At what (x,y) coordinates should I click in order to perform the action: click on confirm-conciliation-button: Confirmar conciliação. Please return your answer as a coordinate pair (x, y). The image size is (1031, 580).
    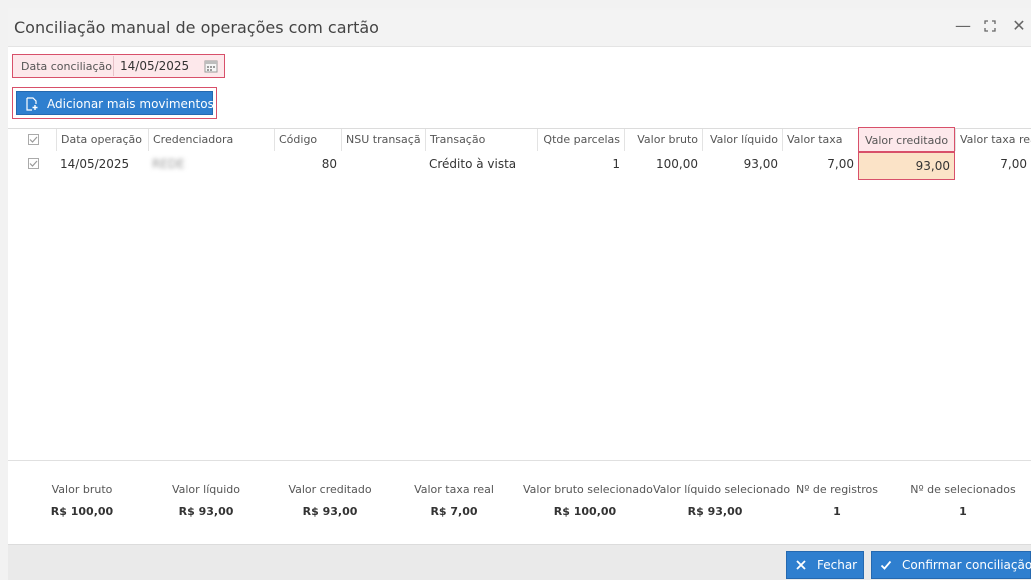
    Looking at the image, I should click on (951, 565).